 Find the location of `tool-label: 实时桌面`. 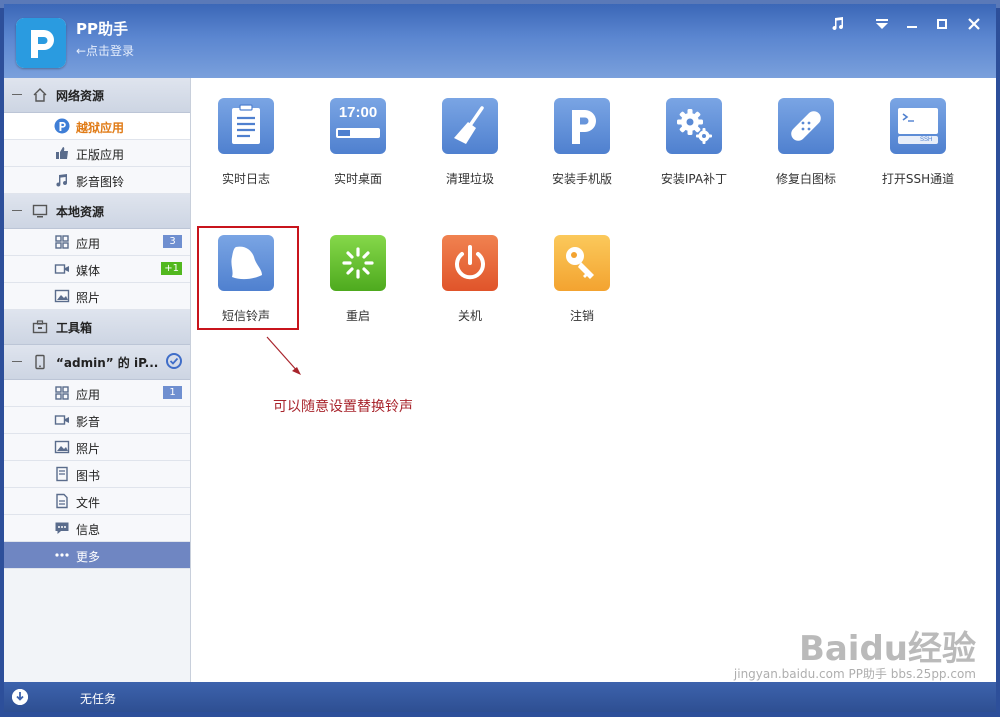

tool-label: 实时桌面 is located at coordinates (357, 179).